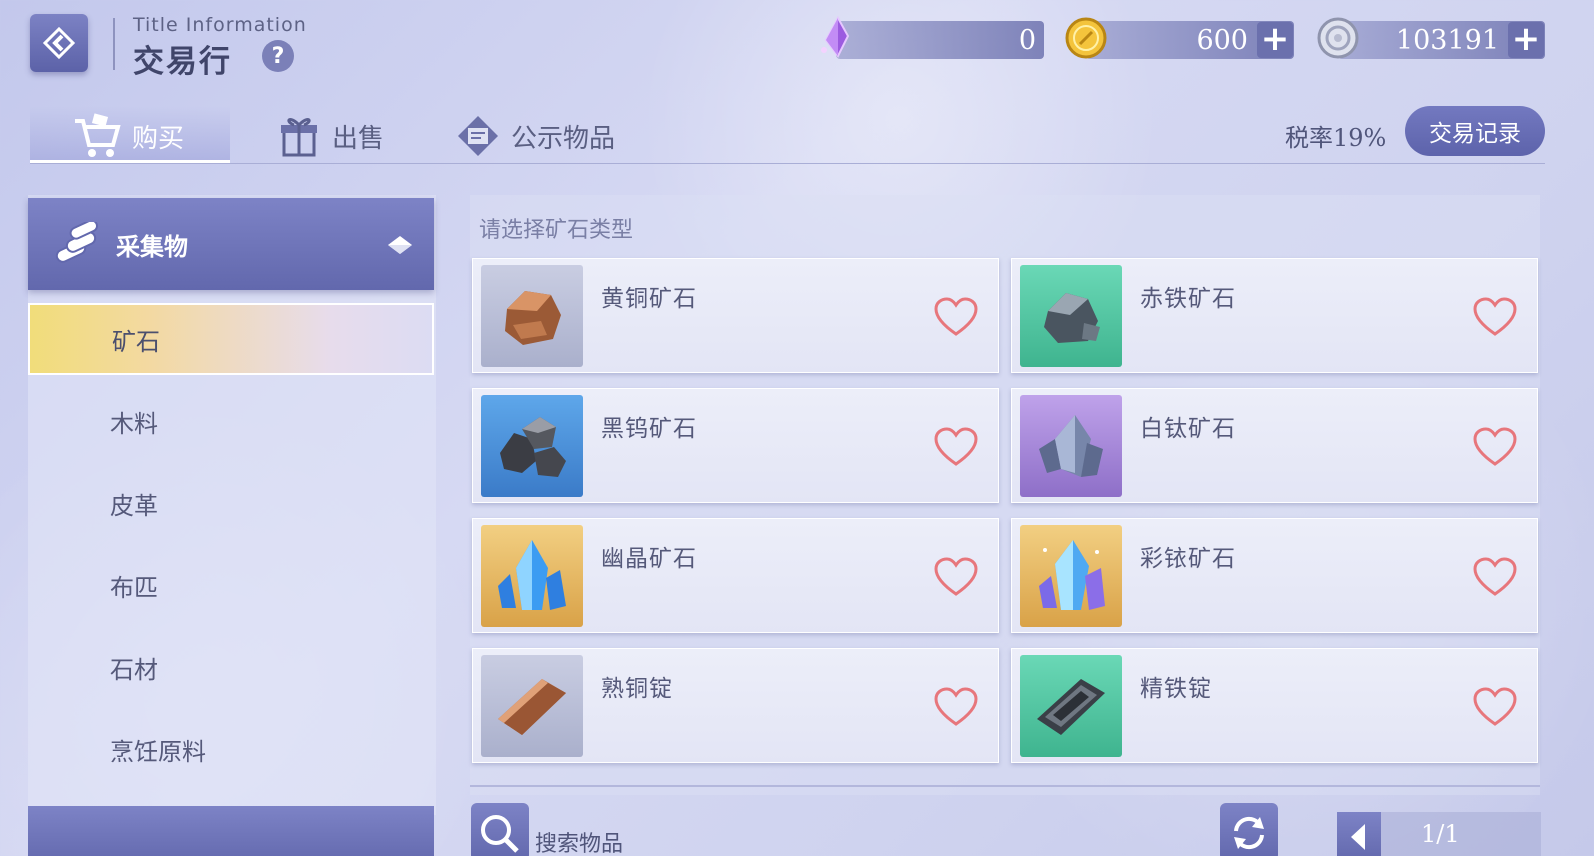 This screenshot has height=856, width=1594. Describe the element at coordinates (114, 44) in the screenshot. I see `title-separator` at that location.